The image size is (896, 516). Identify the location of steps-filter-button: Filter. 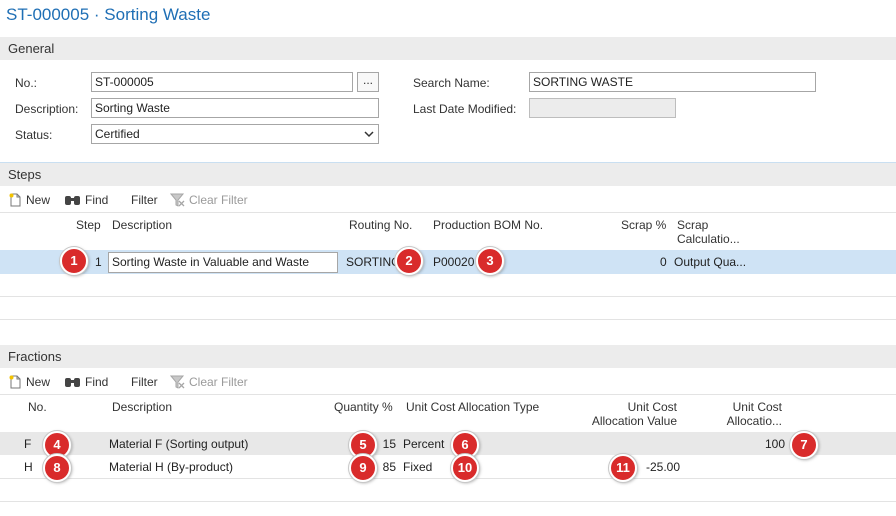
(144, 200).